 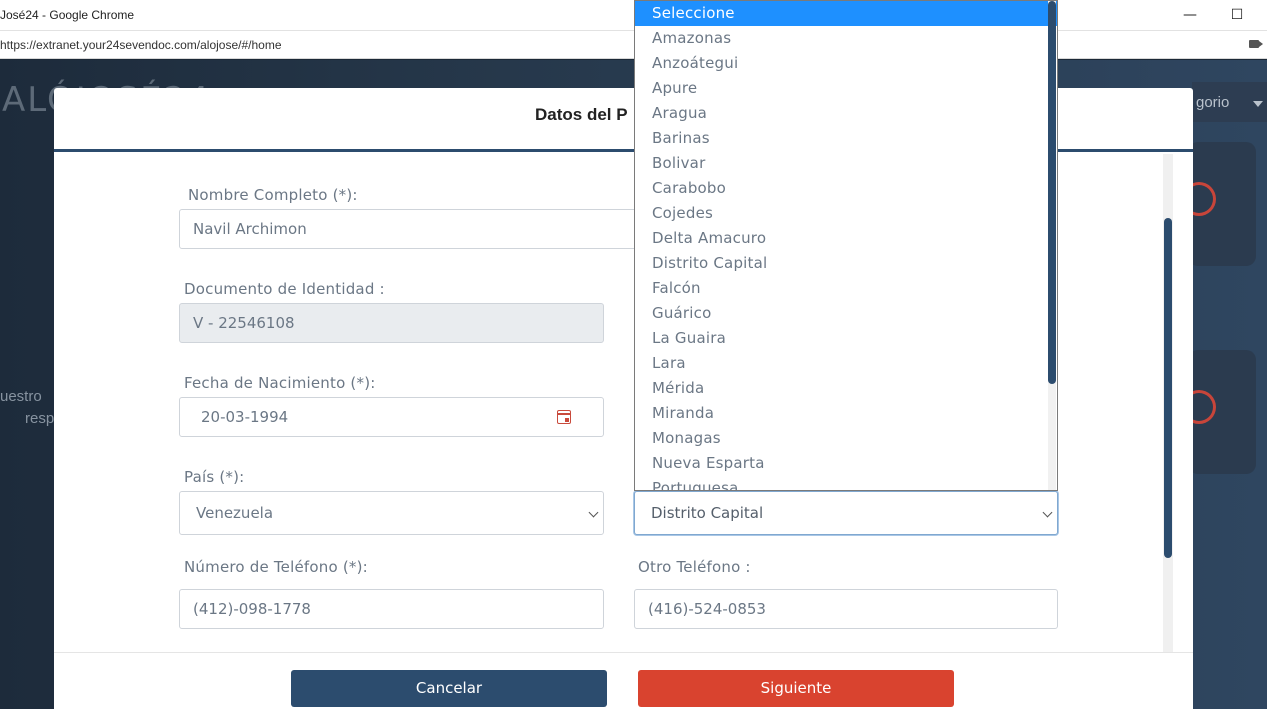 What do you see at coordinates (846, 138) in the screenshot?
I see `state-option: Barinas` at bounding box center [846, 138].